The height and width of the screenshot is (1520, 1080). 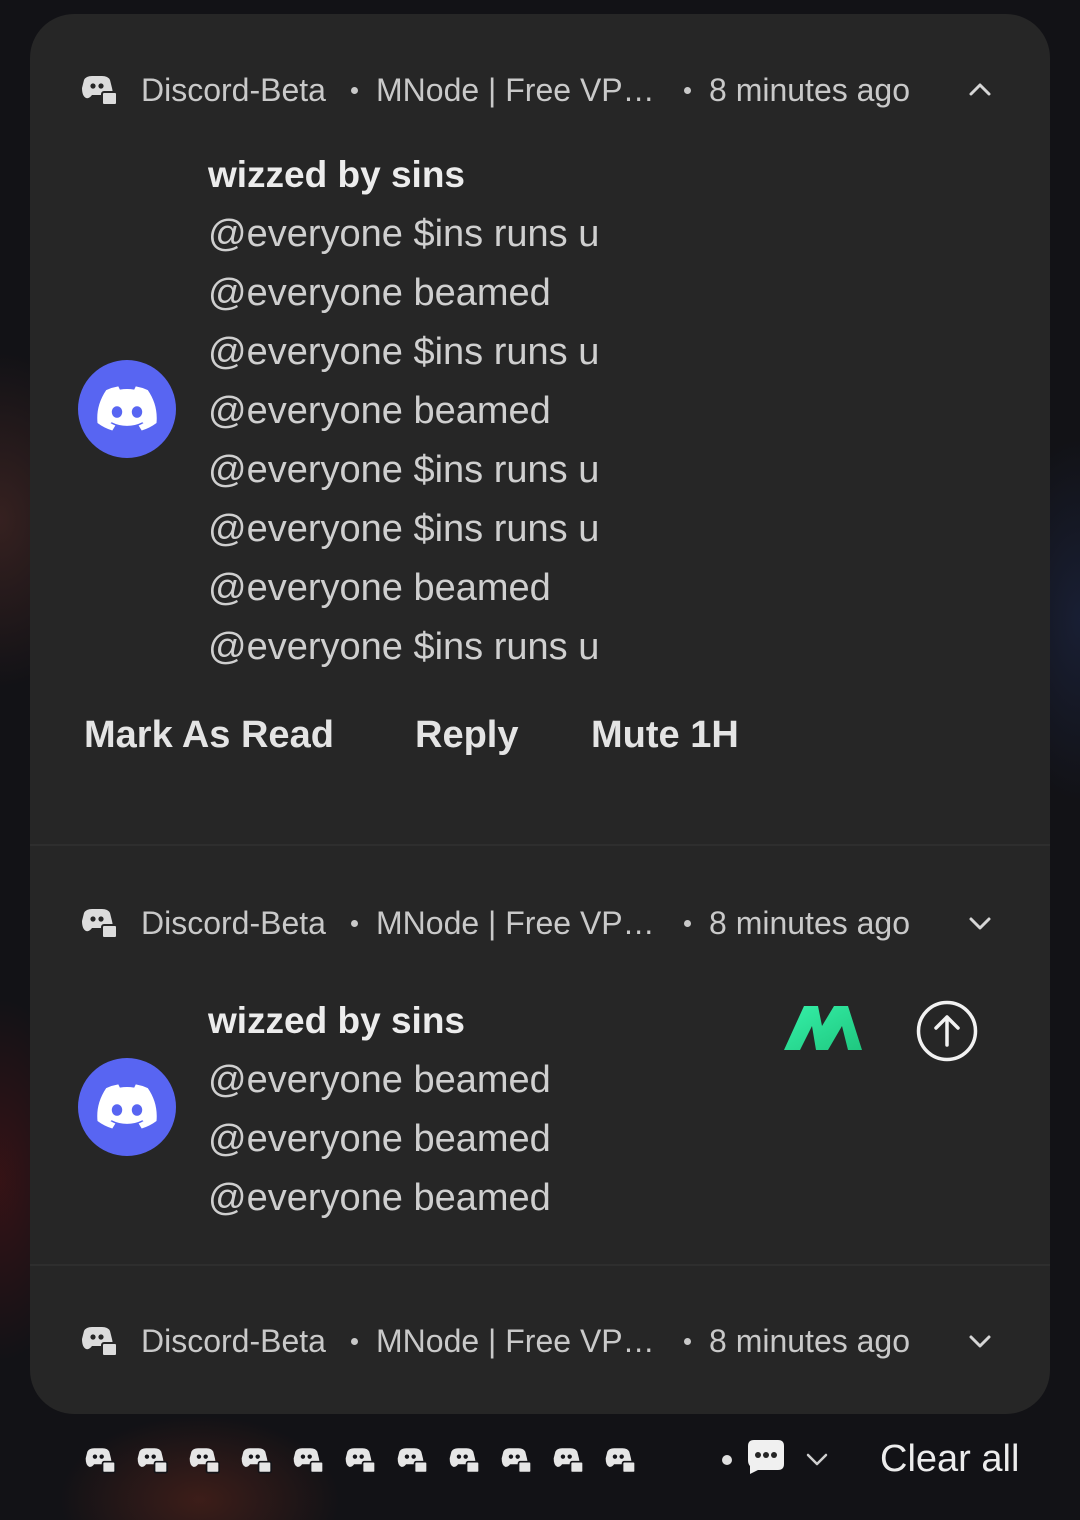 What do you see at coordinates (540, 1467) in the screenshot?
I see `notification-shade-footer: Clear all` at bounding box center [540, 1467].